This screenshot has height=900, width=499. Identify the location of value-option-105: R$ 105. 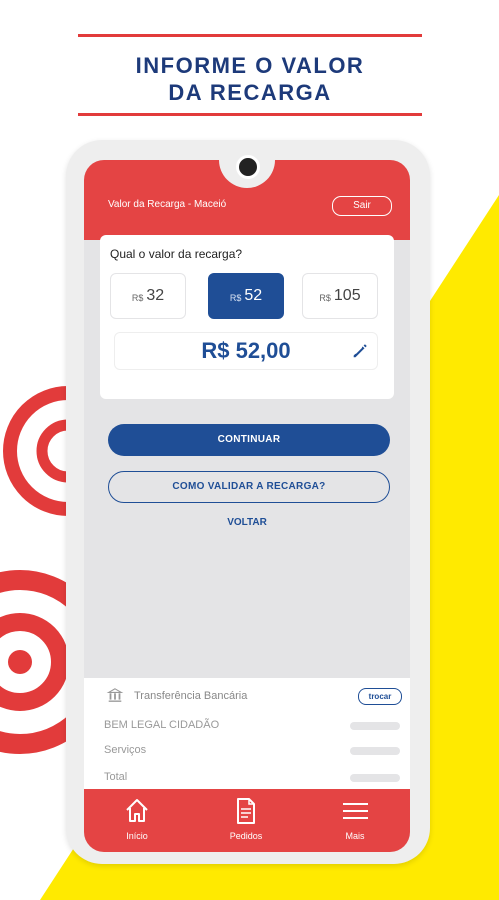
(340, 296).